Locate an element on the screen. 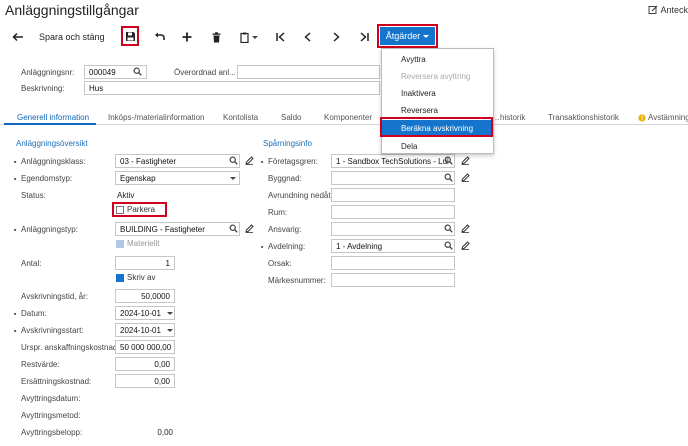 This screenshot has width=688, height=446. save-close-button: Spara och stäng is located at coordinates (72, 37).